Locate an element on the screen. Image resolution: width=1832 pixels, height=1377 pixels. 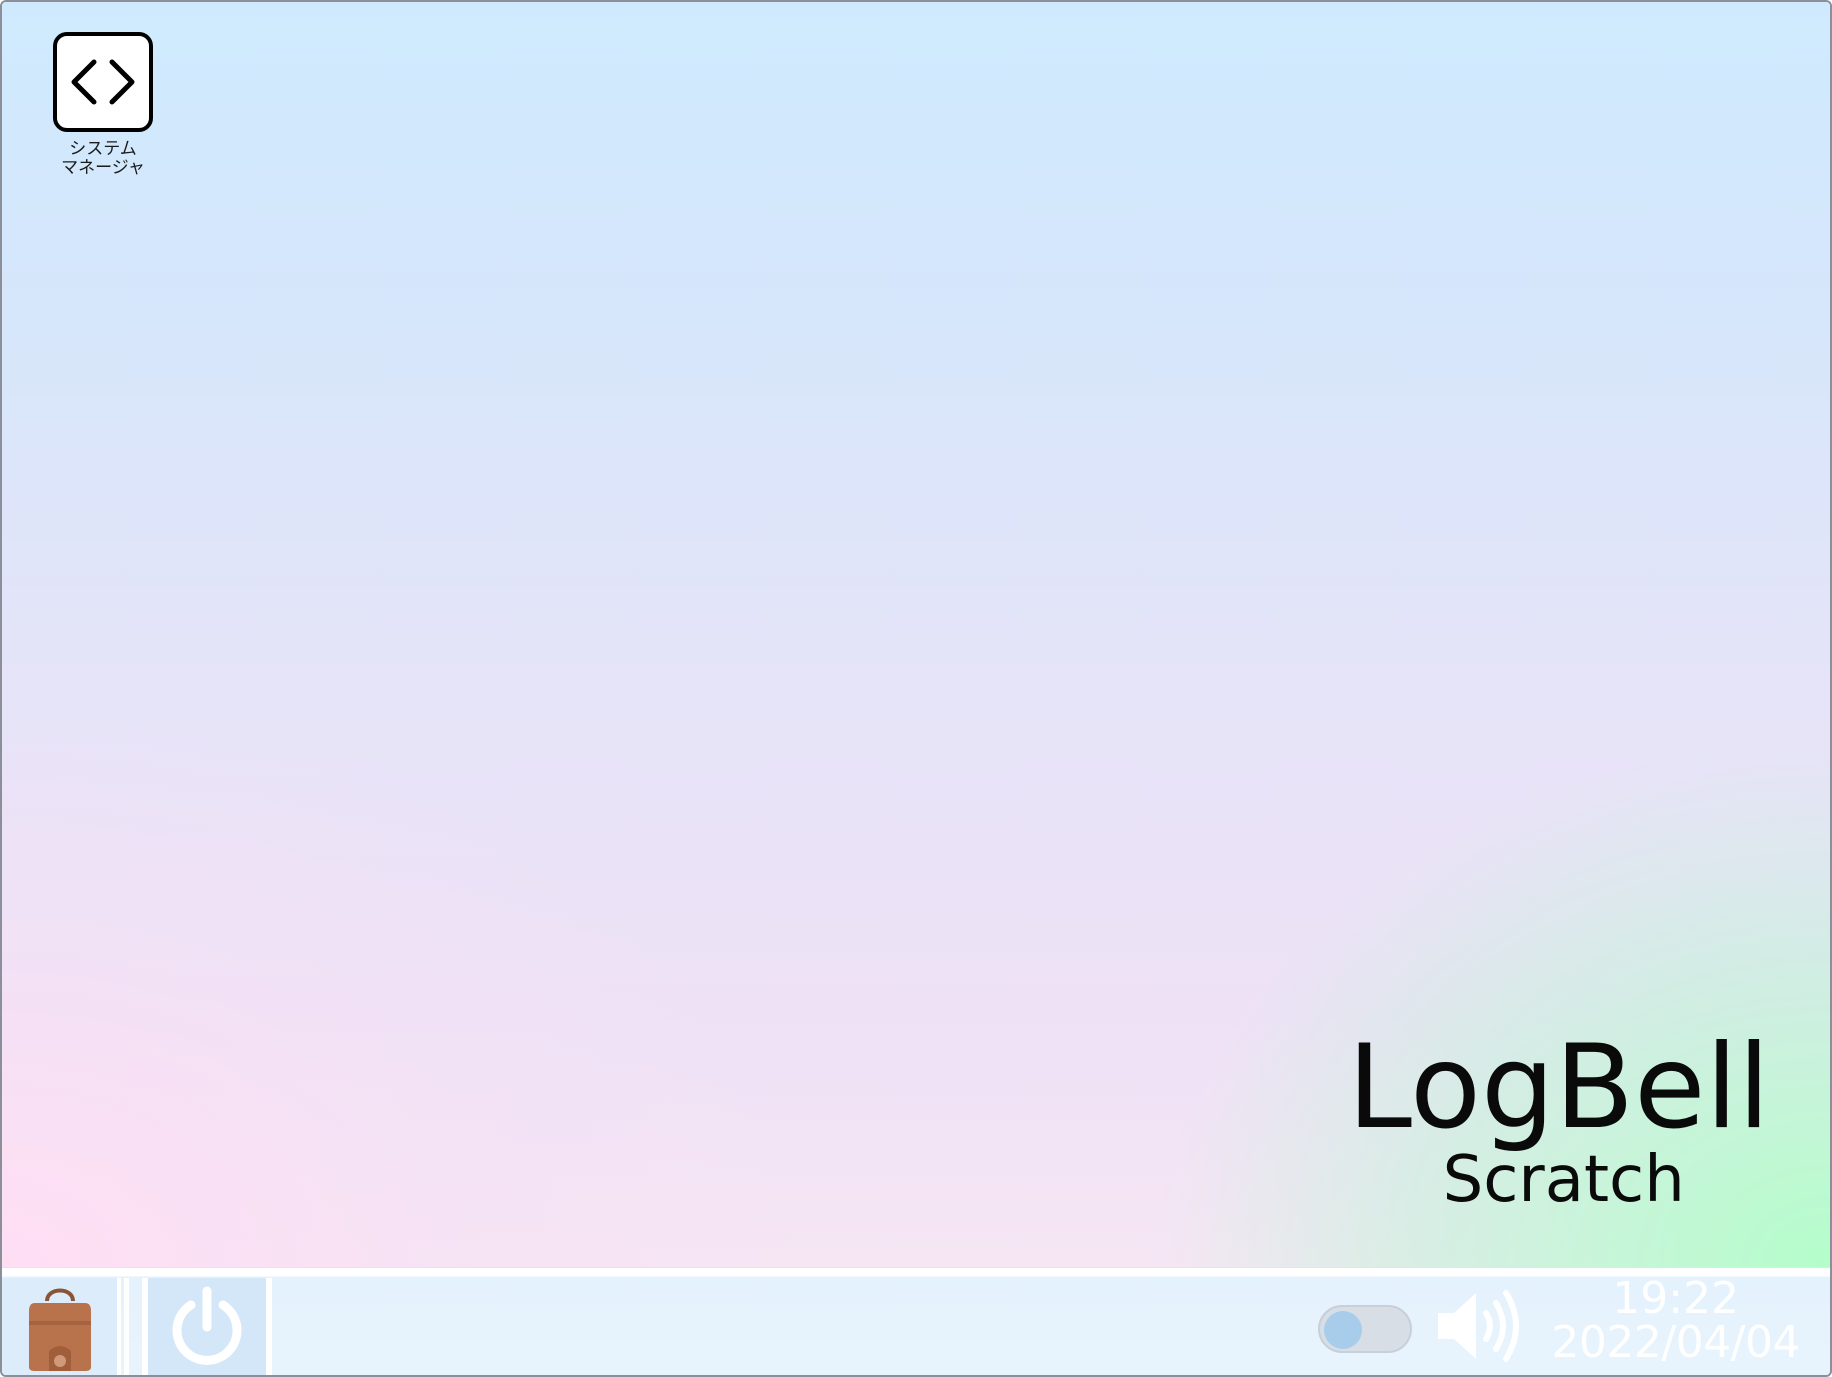
speaker-icon is located at coordinates (1478, 1326).